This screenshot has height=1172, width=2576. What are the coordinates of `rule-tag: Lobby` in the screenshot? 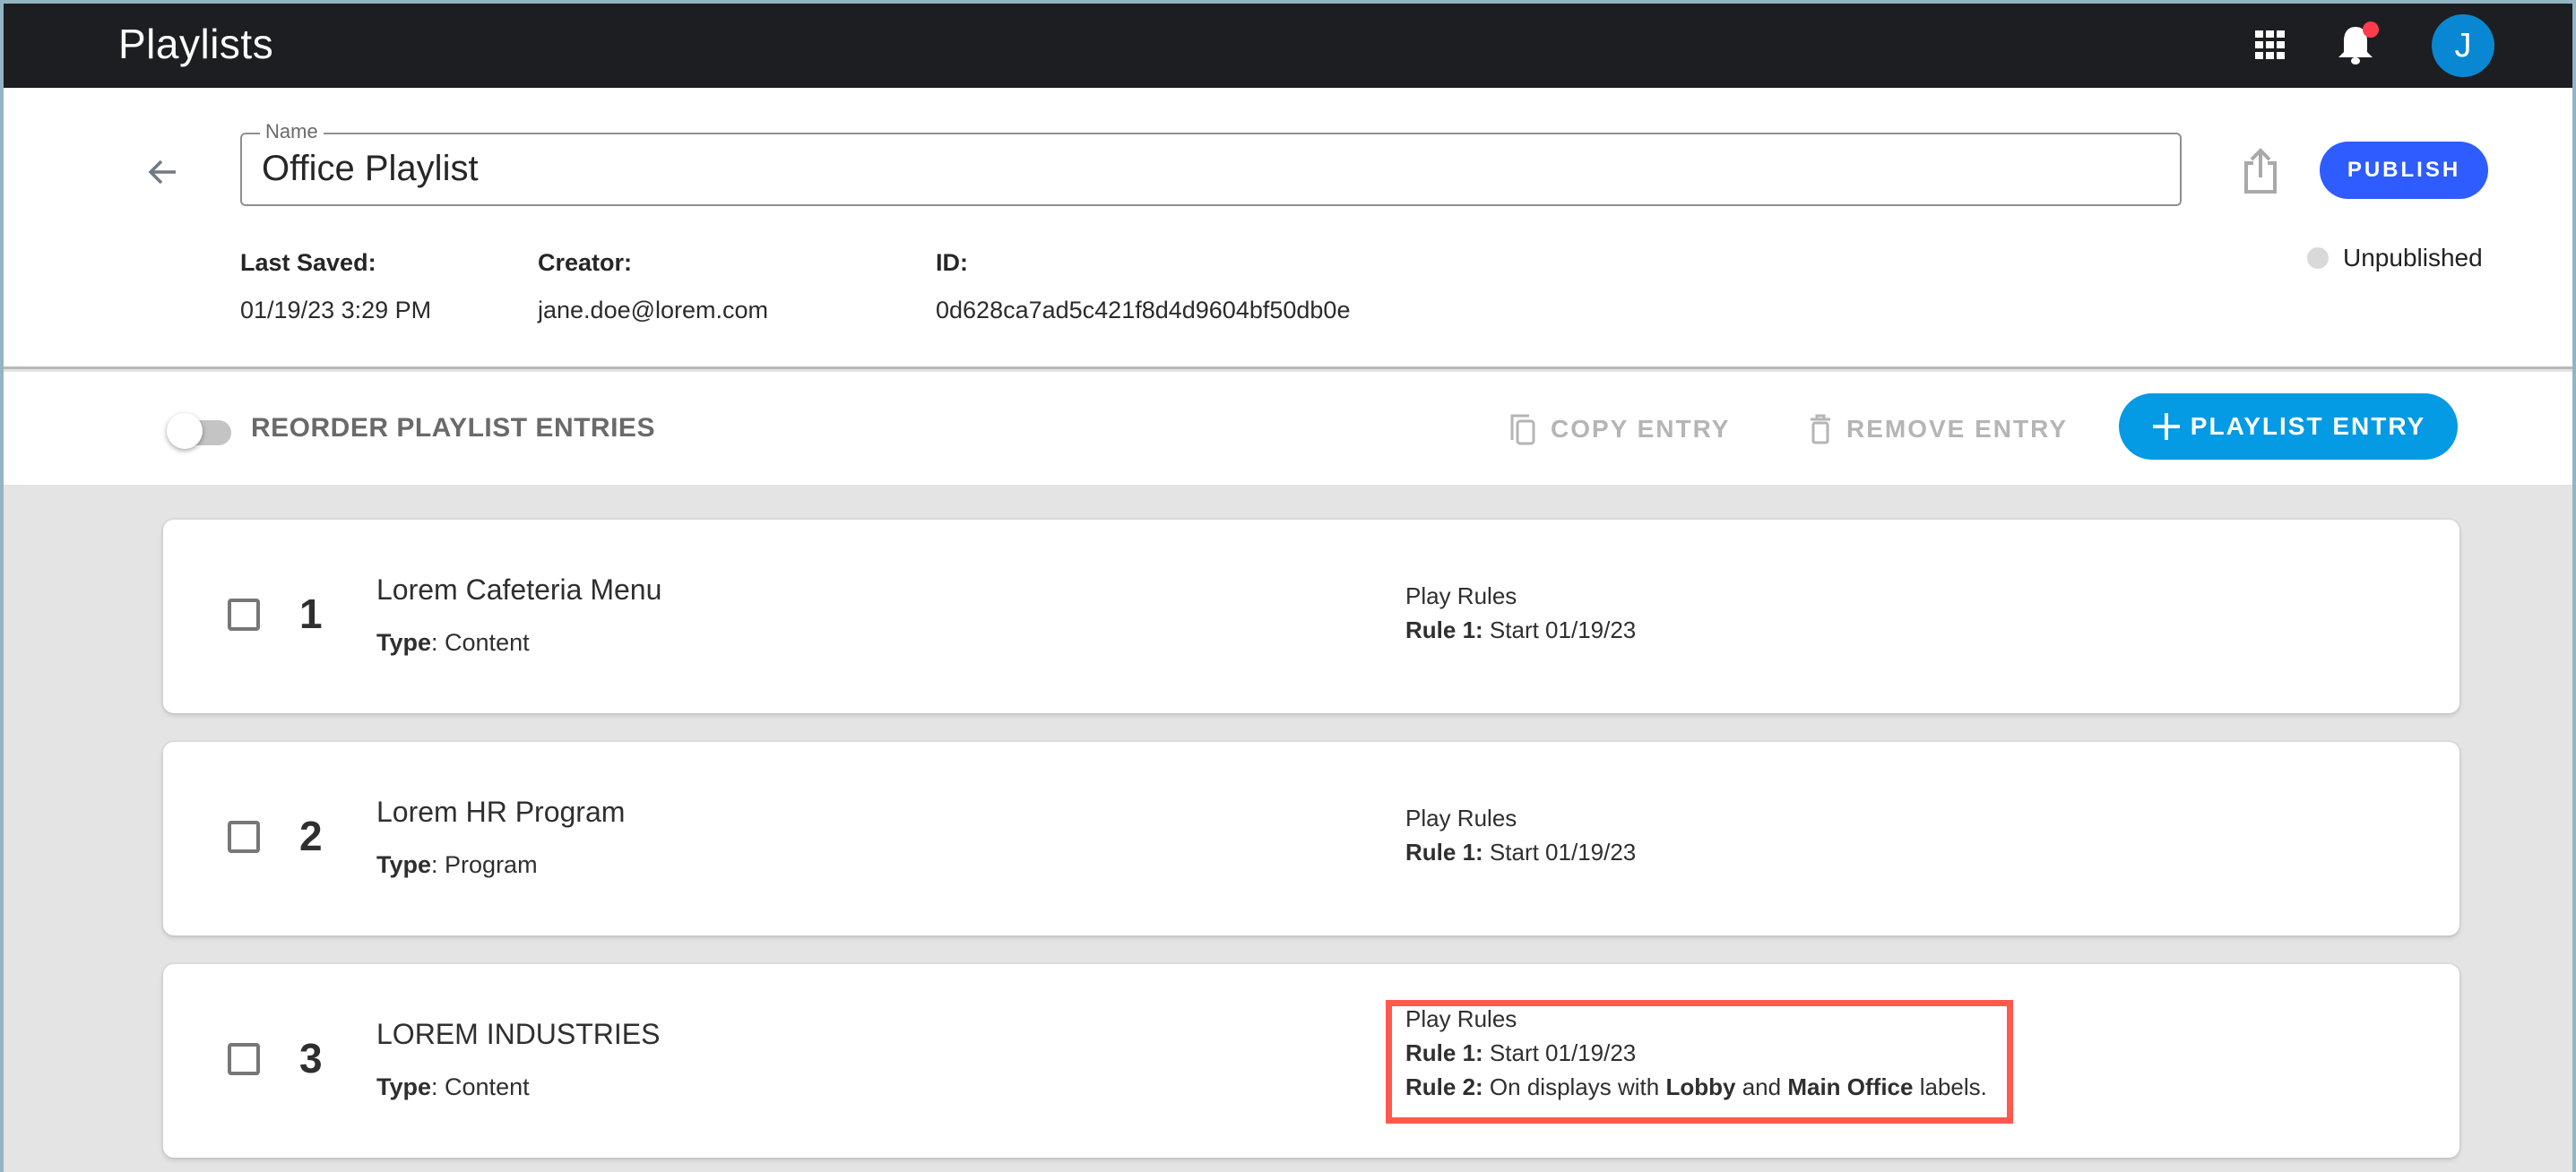 It's located at (1700, 1086).